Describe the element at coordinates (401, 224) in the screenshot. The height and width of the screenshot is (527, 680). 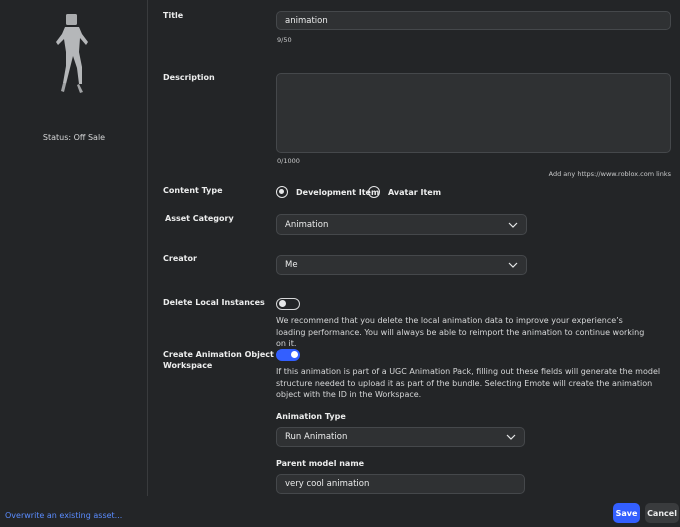
I see `asset-category-select: Animation` at that location.